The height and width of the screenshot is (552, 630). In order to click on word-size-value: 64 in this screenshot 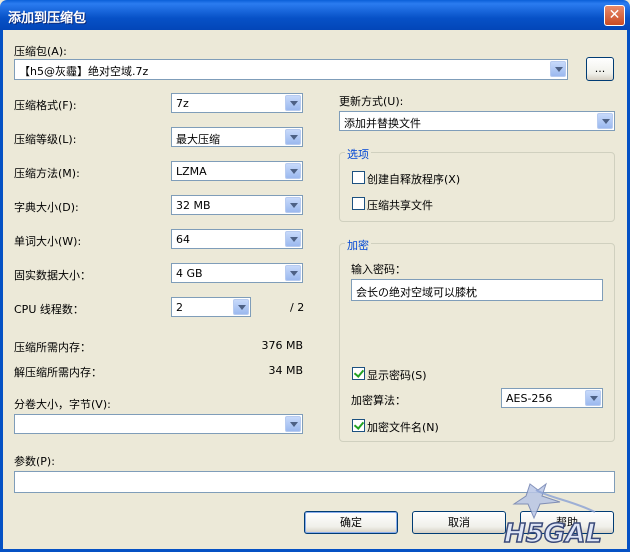, I will do `click(183, 239)`.